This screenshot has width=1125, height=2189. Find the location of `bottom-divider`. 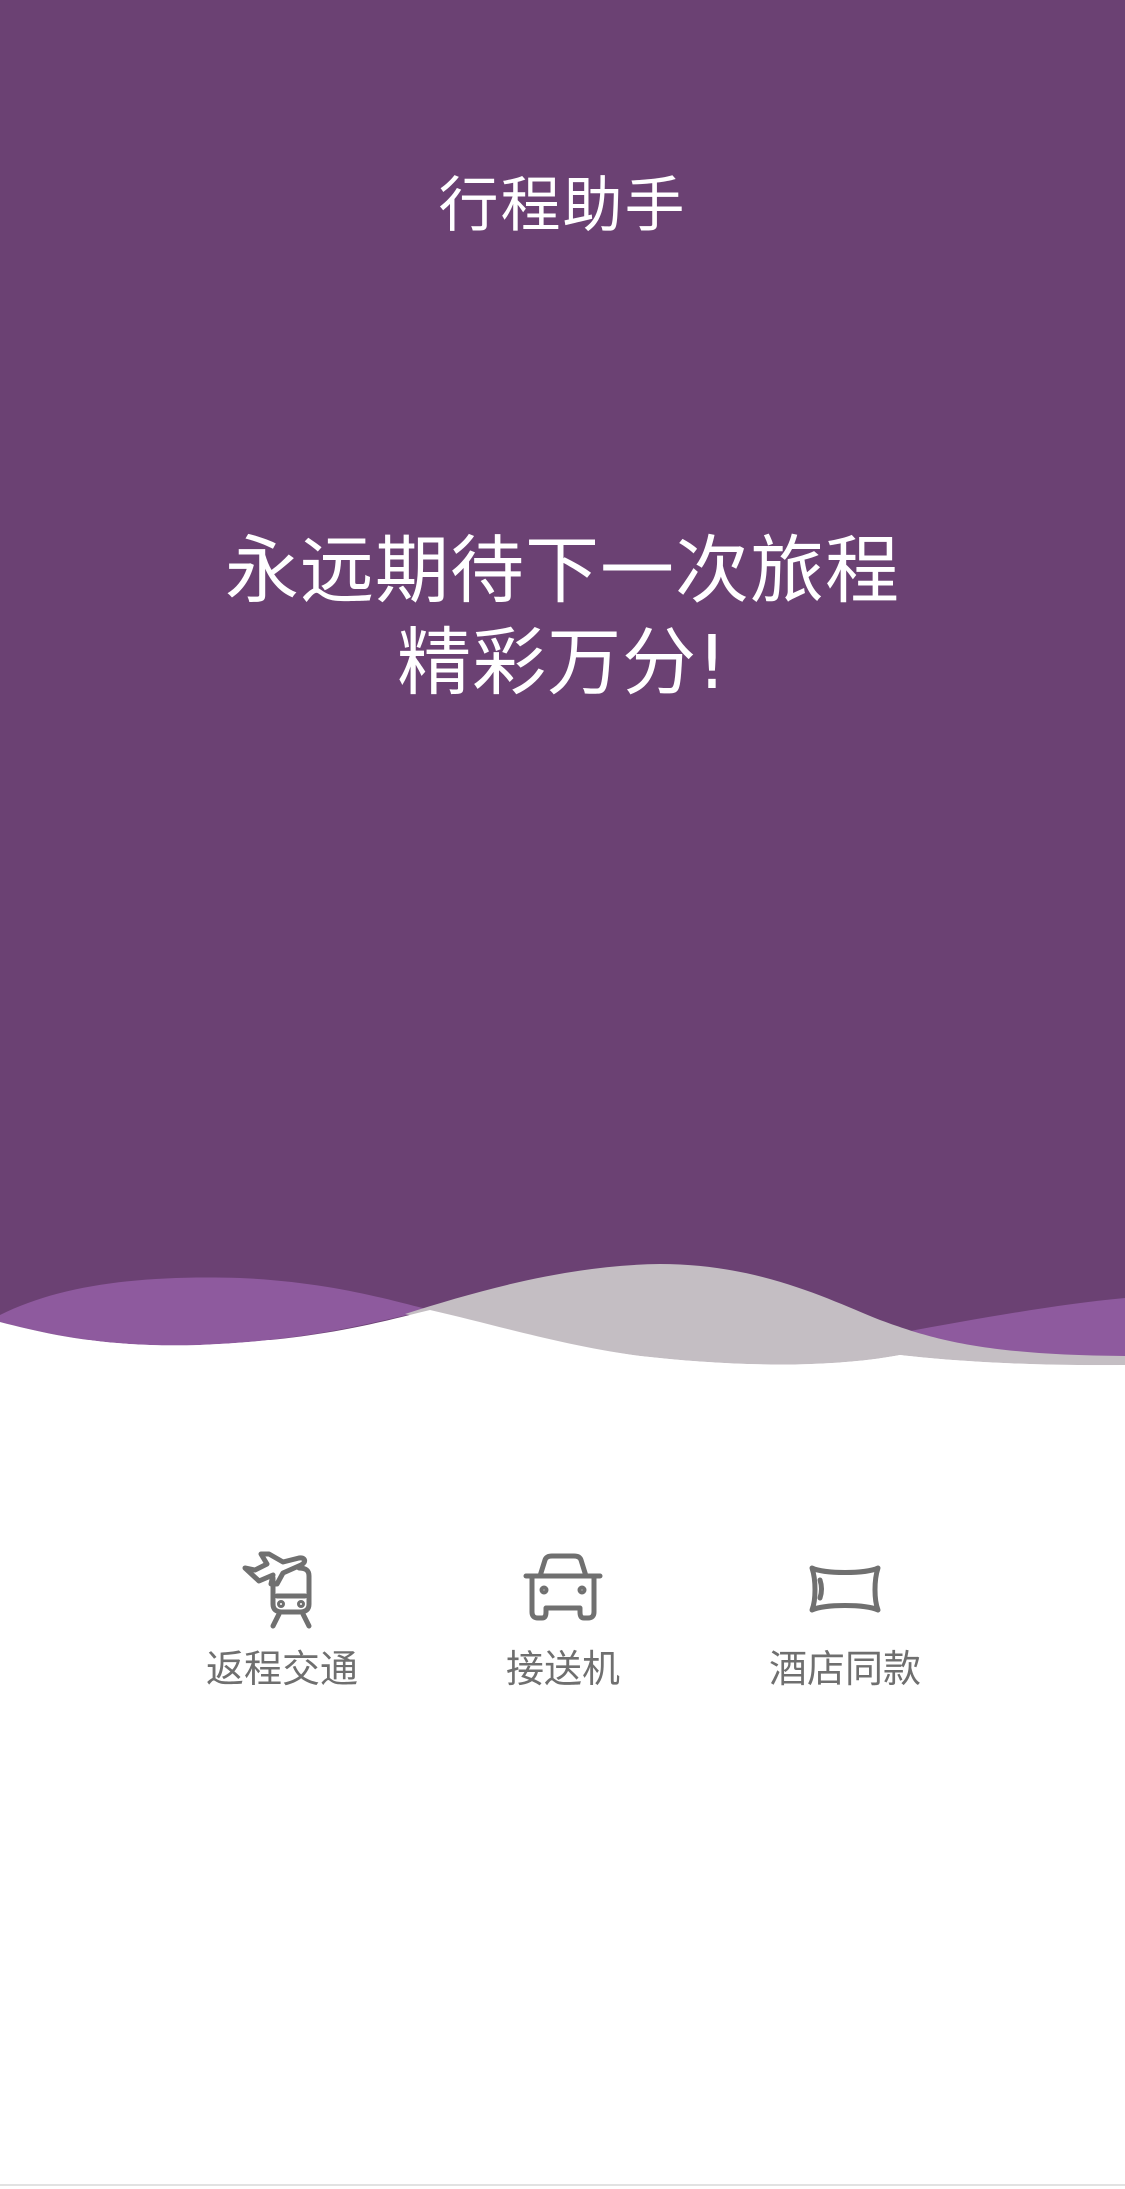

bottom-divider is located at coordinates (562, 2185).